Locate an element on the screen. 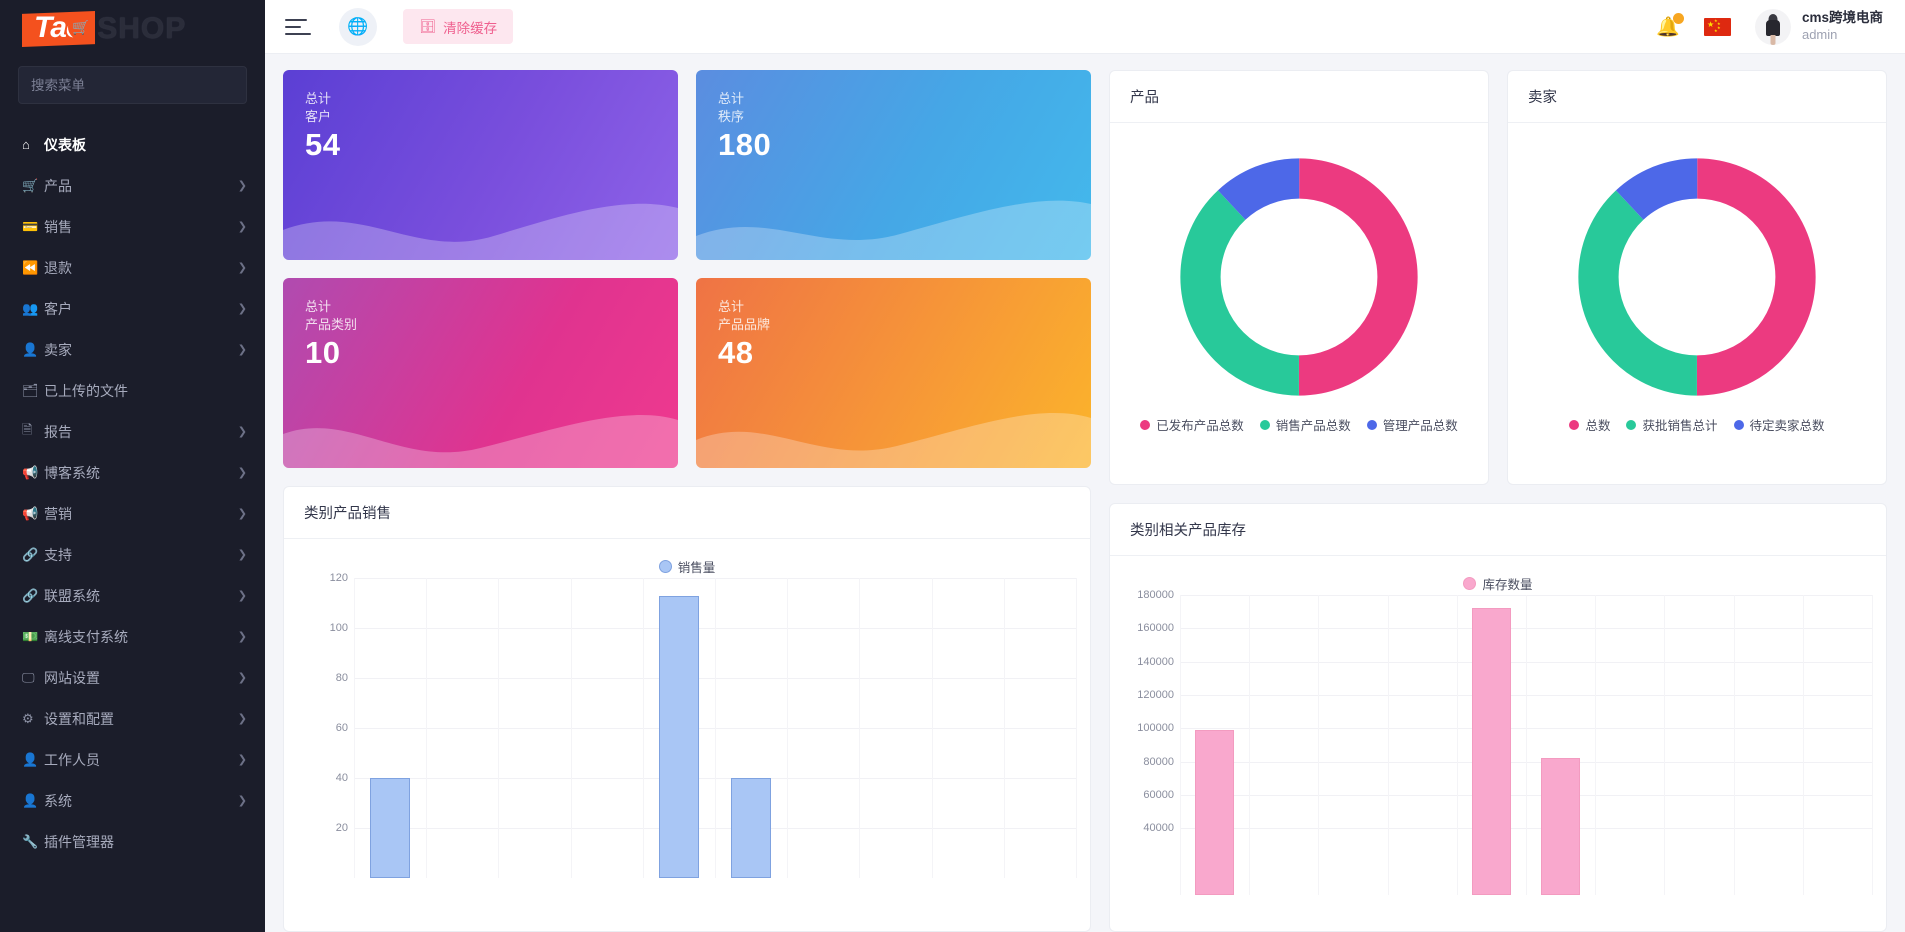  topbar-right: 🔔 ★ ★ ★ ★ ★ cms跨境电商 admin is located at coordinates (1769, 26).